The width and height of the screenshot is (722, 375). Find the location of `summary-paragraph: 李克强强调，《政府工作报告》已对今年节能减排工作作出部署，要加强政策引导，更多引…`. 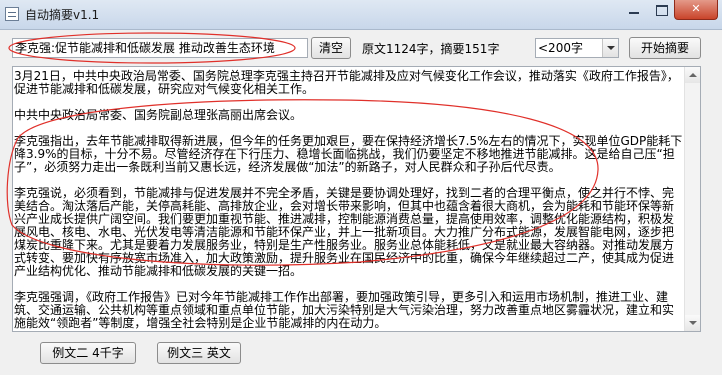

summary-paragraph: 李克强强调，《政府工作报告》已对今年节能减排工作作出部署，要加强政策引导，更多引… is located at coordinates (344, 310).